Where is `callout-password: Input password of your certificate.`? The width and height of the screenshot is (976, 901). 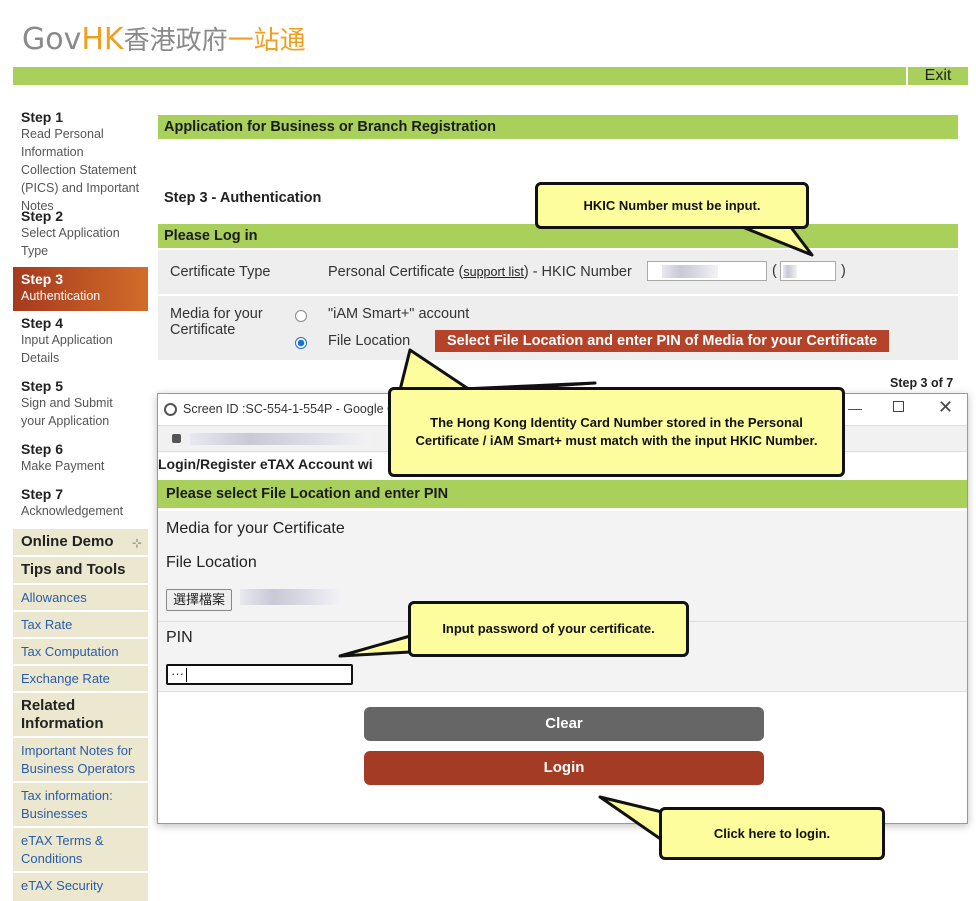 callout-password: Input password of your certificate. is located at coordinates (548, 629).